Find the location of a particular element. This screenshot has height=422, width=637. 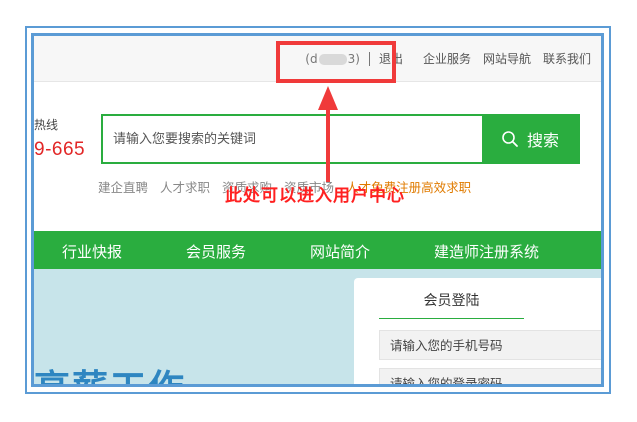

hot-tag: 建企直聘 is located at coordinates (123, 186).